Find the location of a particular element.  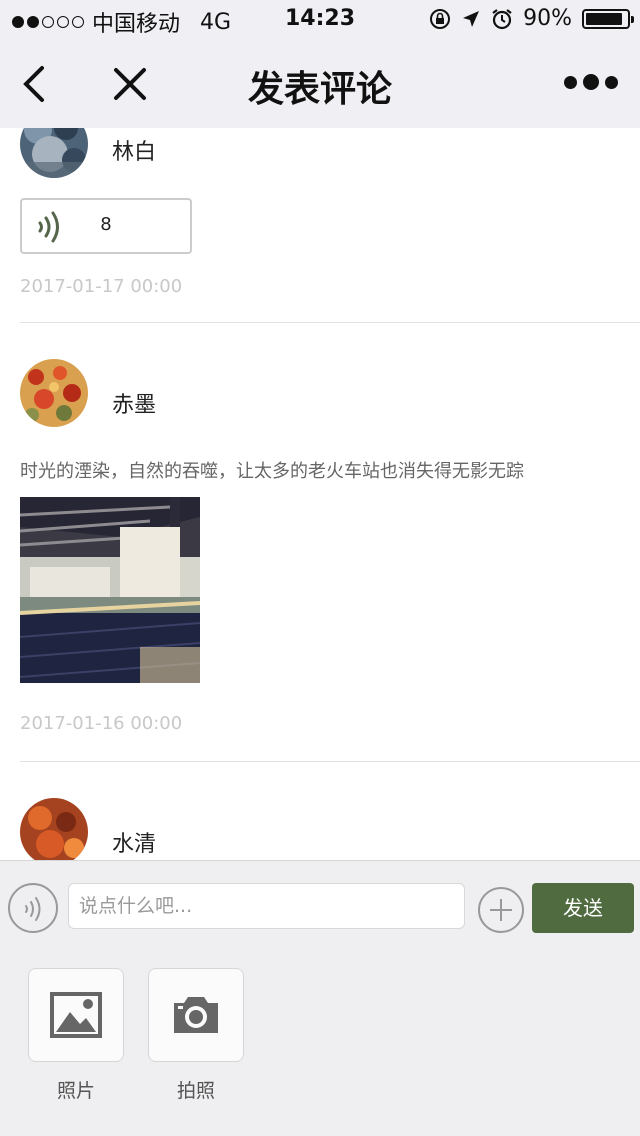

more-icon is located at coordinates (591, 82).